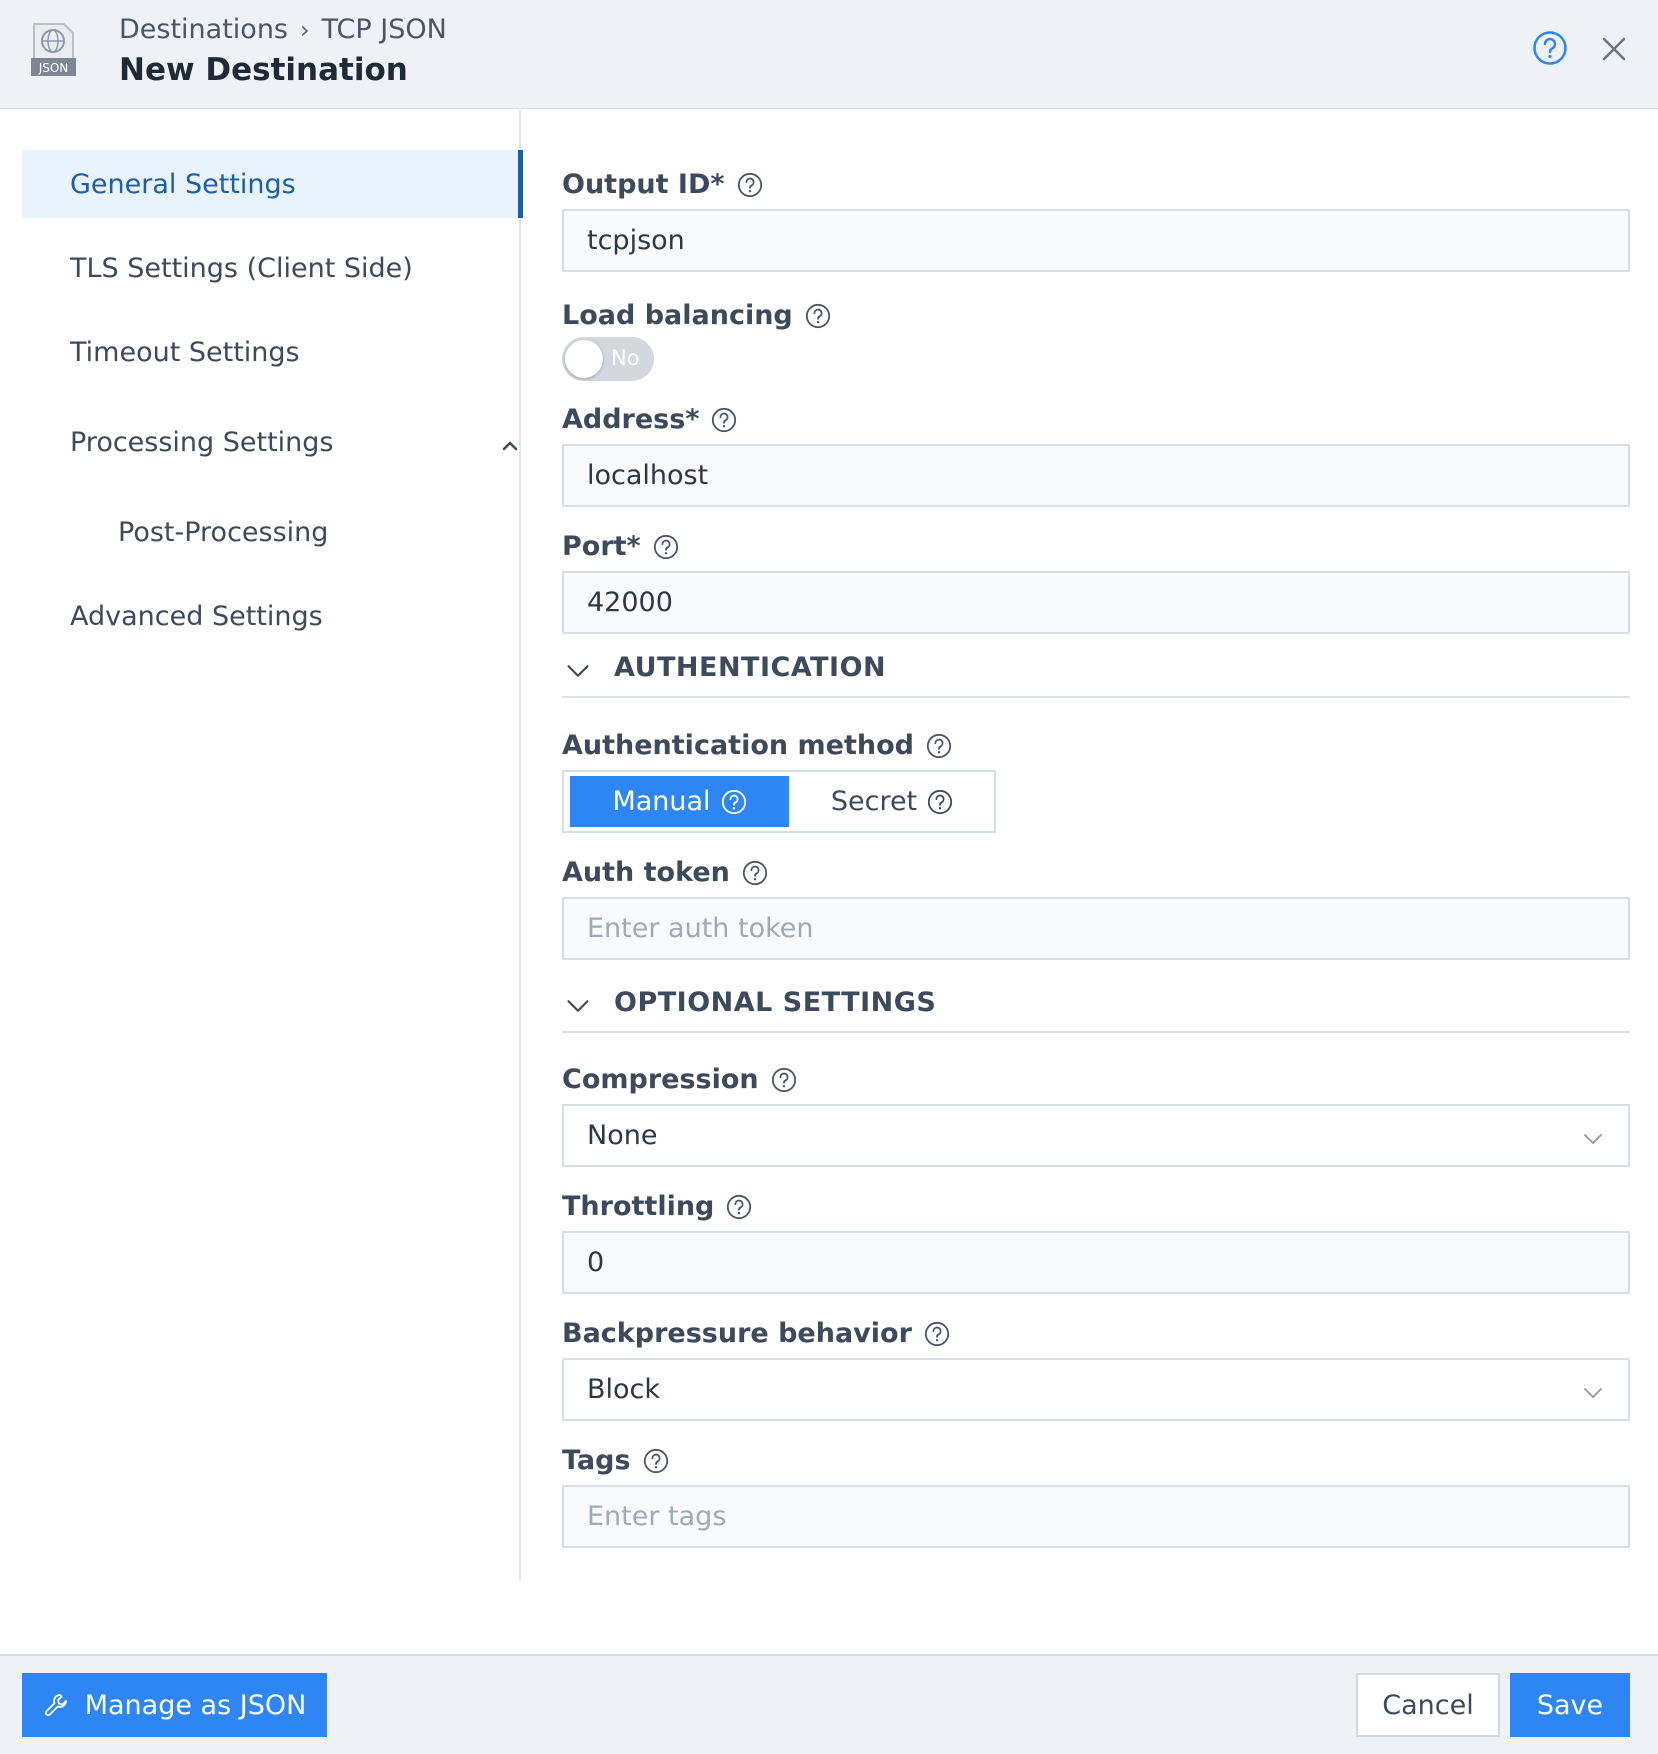 The height and width of the screenshot is (1754, 1658). Describe the element at coordinates (738, 745) in the screenshot. I see `authentication-method-label-text: Authentication method` at that location.